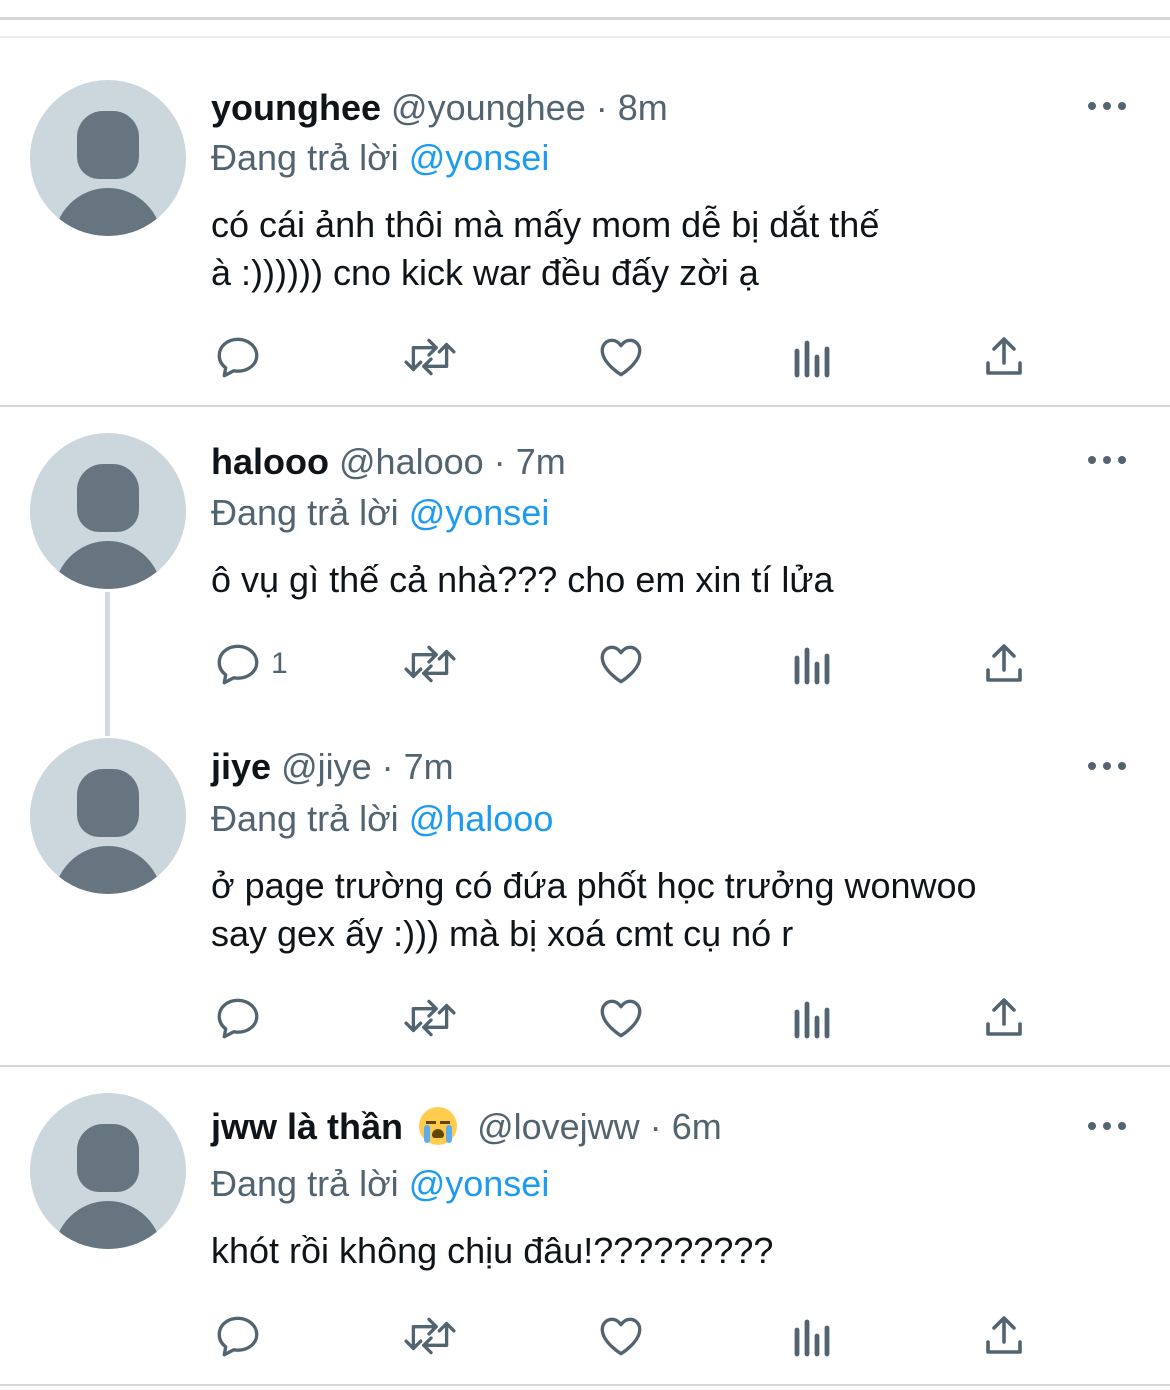 This screenshot has height=1390, width=1170. Describe the element at coordinates (326, 766) in the screenshot. I see `user-handle: @jiye` at that location.